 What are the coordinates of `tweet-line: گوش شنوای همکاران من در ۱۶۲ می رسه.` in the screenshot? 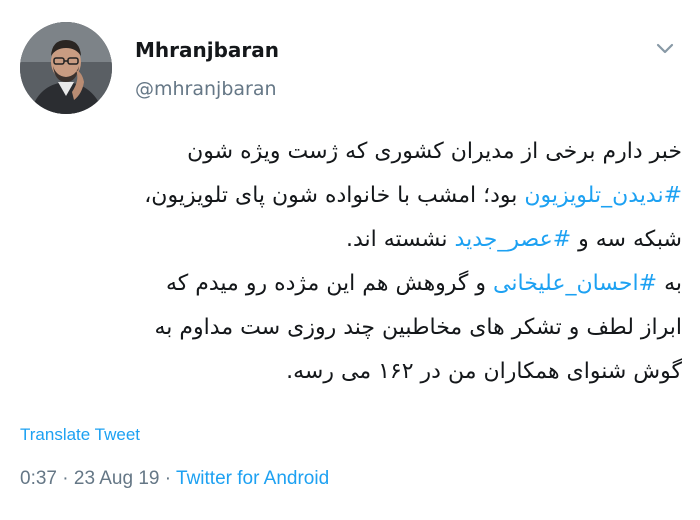 It's located at (348, 372).